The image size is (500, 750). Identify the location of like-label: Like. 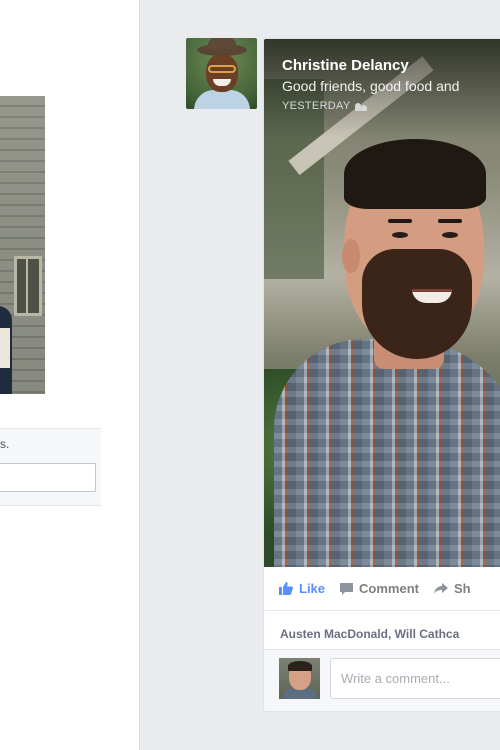
(312, 588).